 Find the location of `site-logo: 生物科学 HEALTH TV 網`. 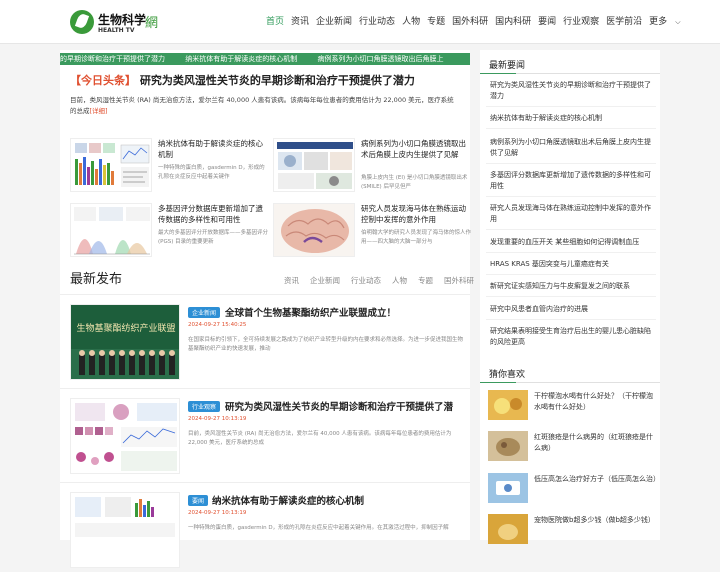

site-logo: 生物科学 HEALTH TV 網 is located at coordinates (115, 23).